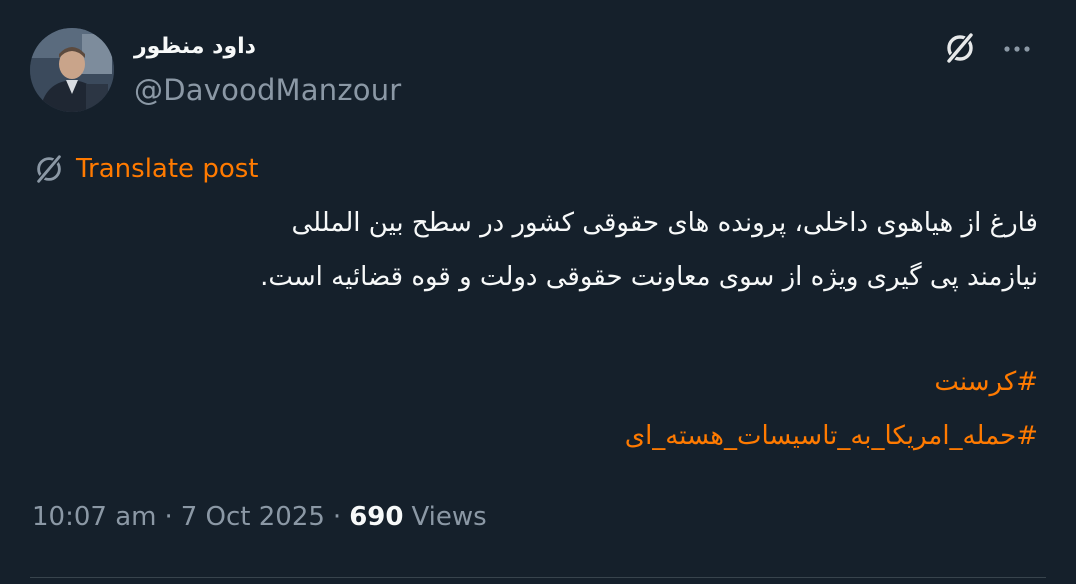 The height and width of the screenshot is (584, 1076). I want to click on post-date: 7 Oct 2025, so click(253, 517).